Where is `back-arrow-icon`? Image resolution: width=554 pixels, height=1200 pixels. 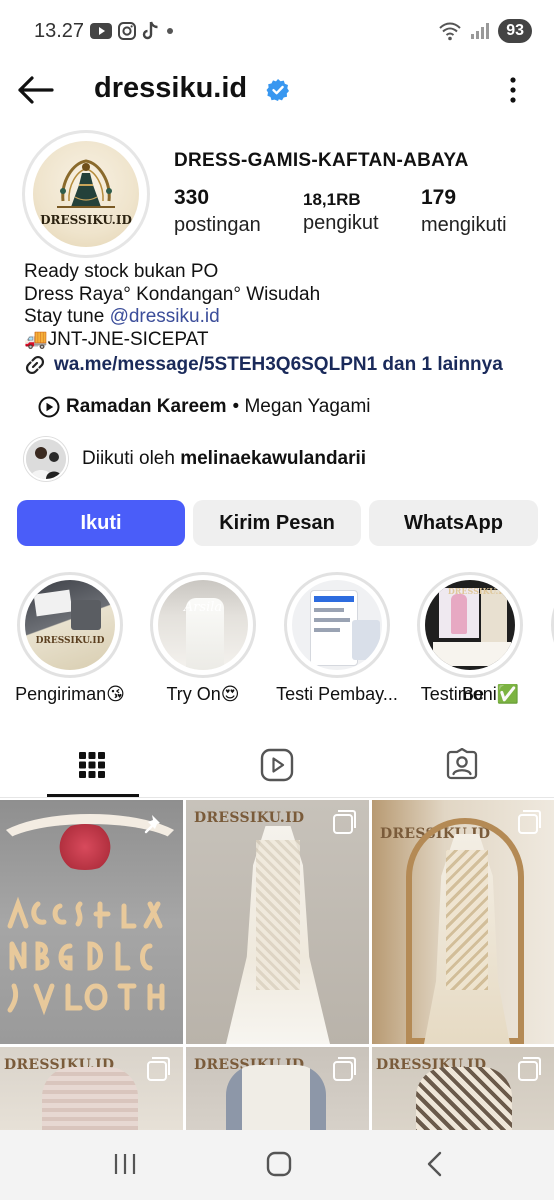
back-arrow-icon is located at coordinates (35, 90).